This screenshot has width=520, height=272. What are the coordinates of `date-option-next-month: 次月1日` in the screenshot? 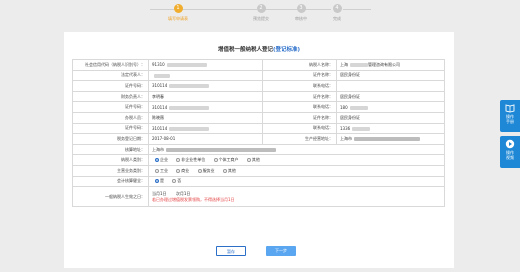 It's located at (183, 193).